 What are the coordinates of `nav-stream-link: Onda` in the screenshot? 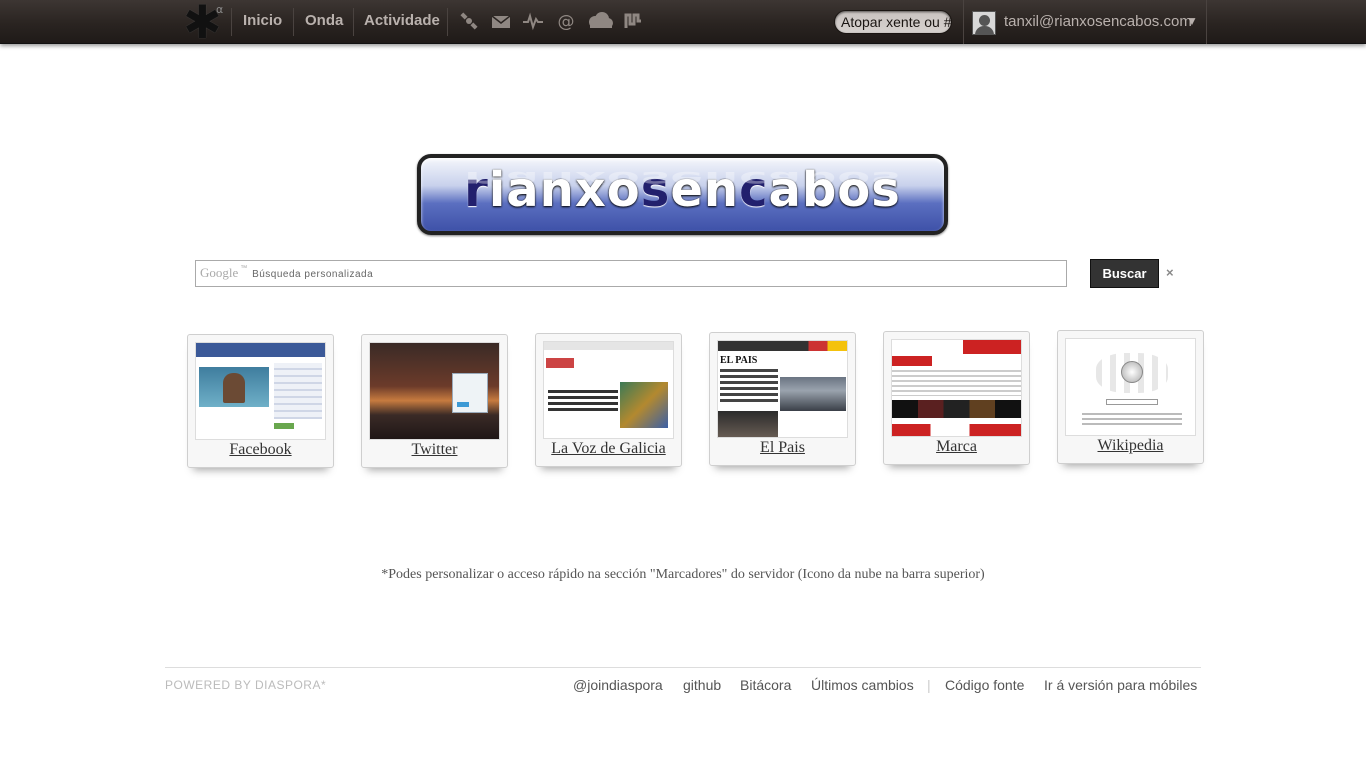 It's located at (324, 20).